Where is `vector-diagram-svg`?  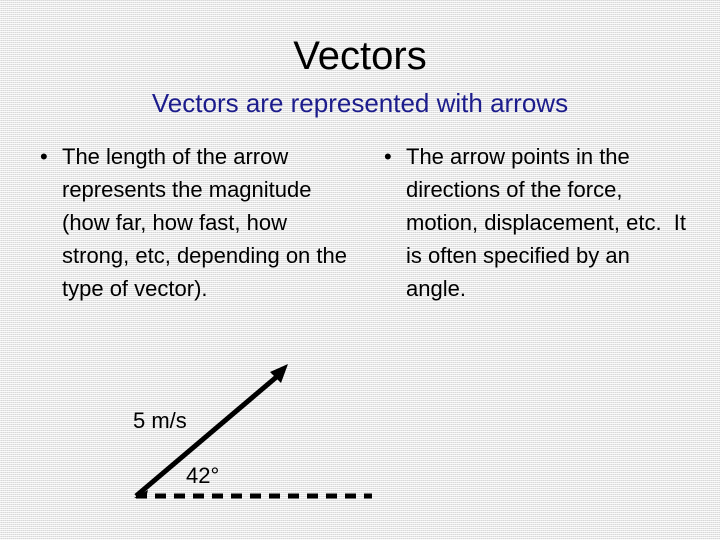 vector-diagram-svg is located at coordinates (253, 431).